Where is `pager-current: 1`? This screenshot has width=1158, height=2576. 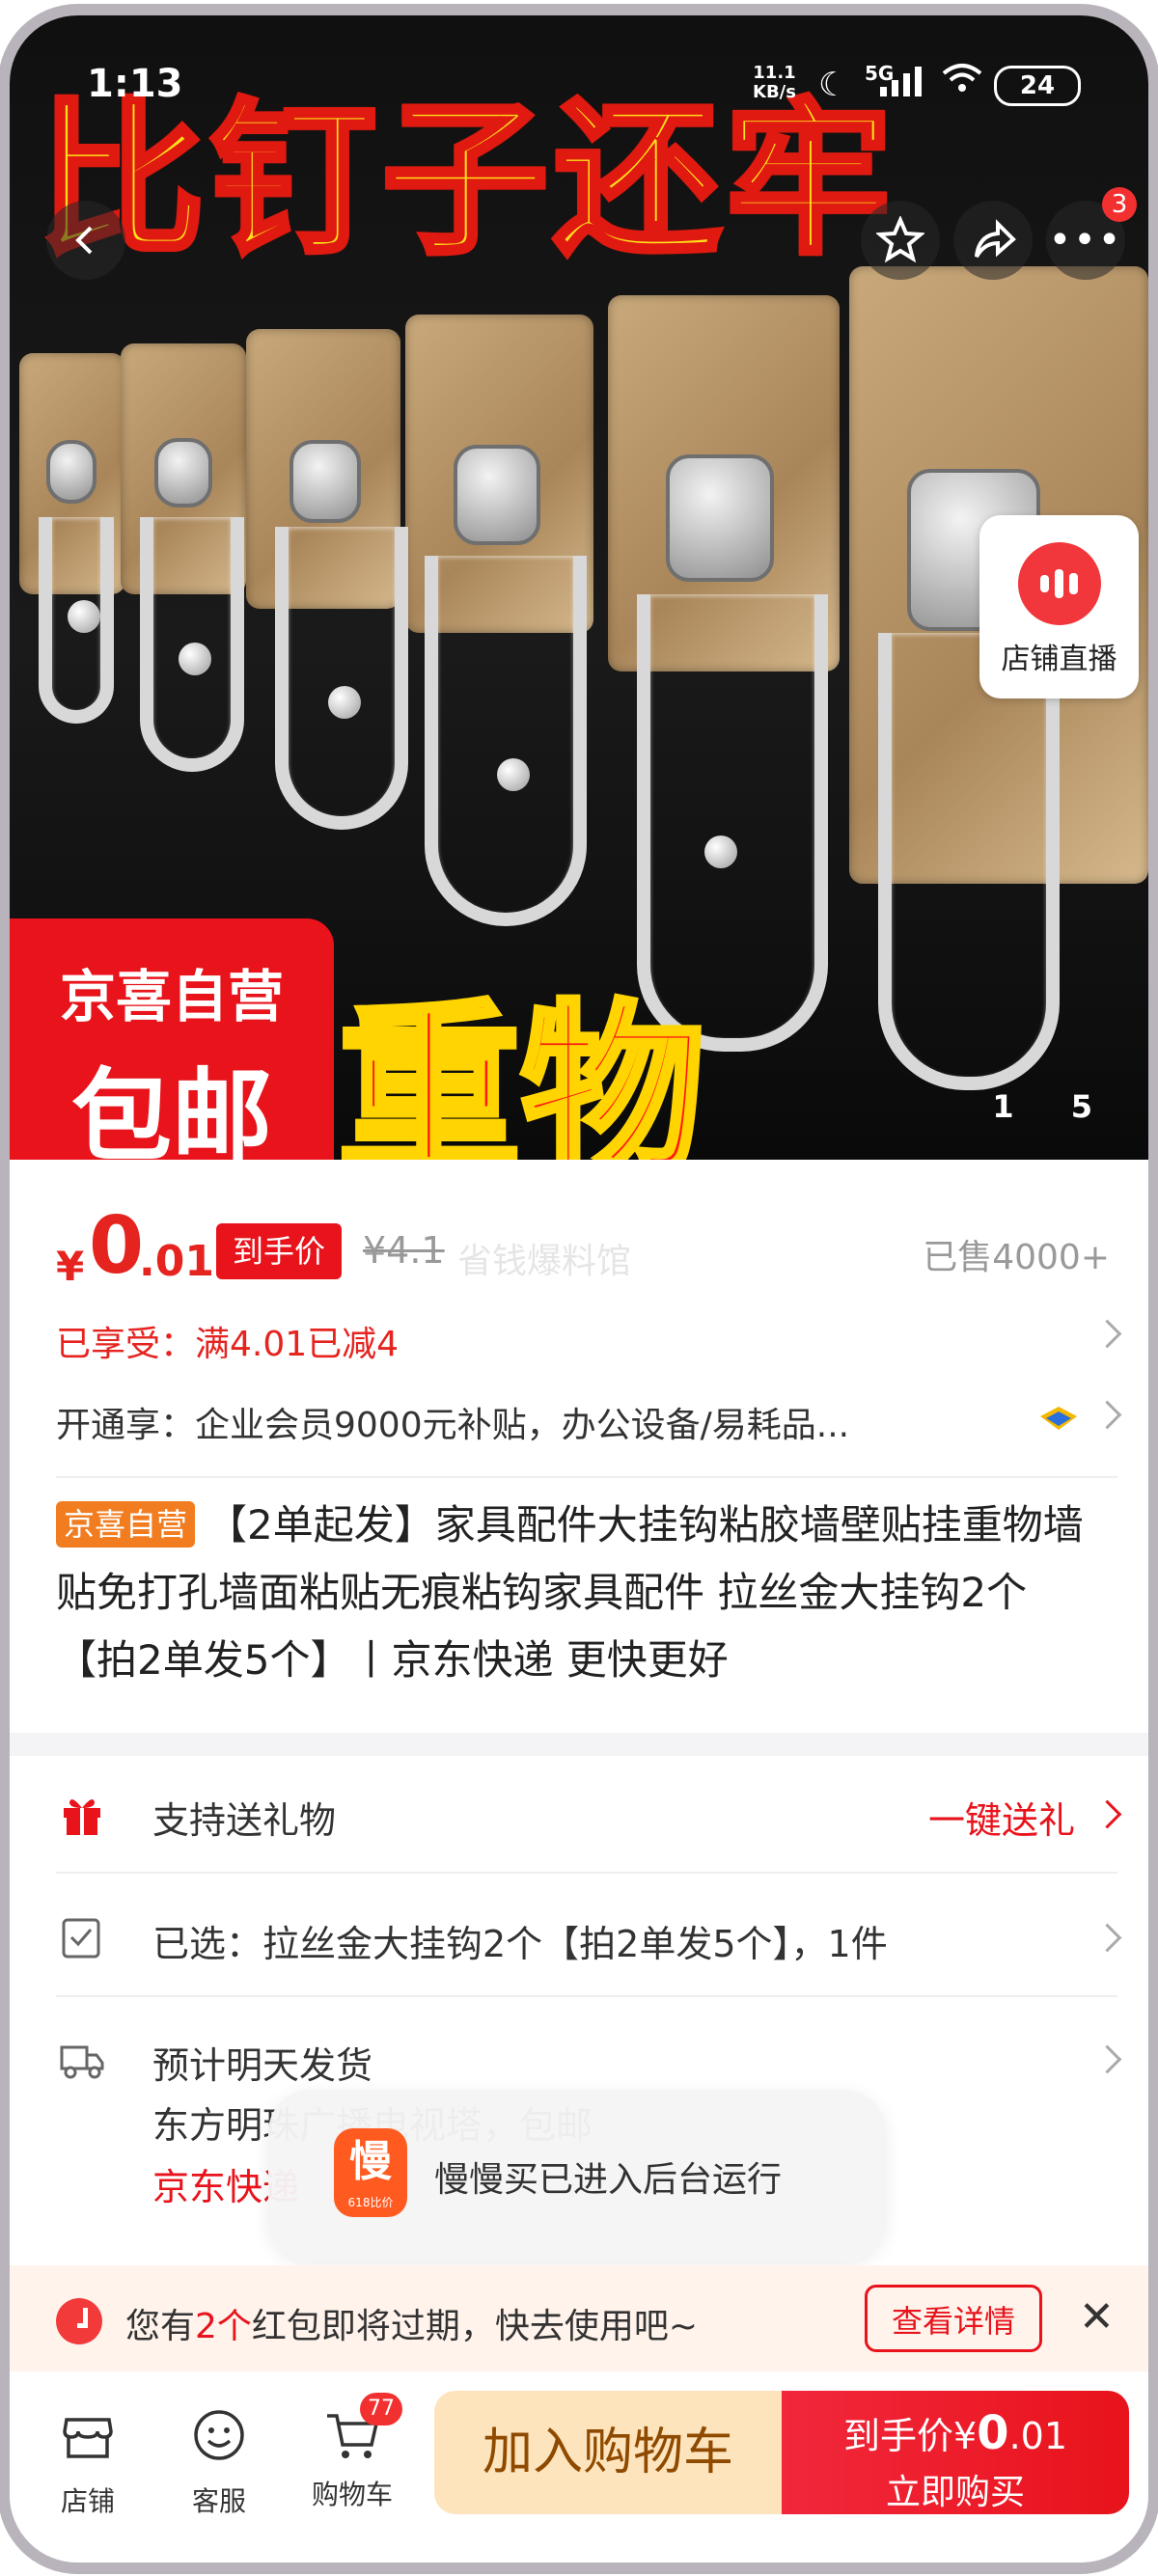
pager-current: 1 is located at coordinates (1003, 1106).